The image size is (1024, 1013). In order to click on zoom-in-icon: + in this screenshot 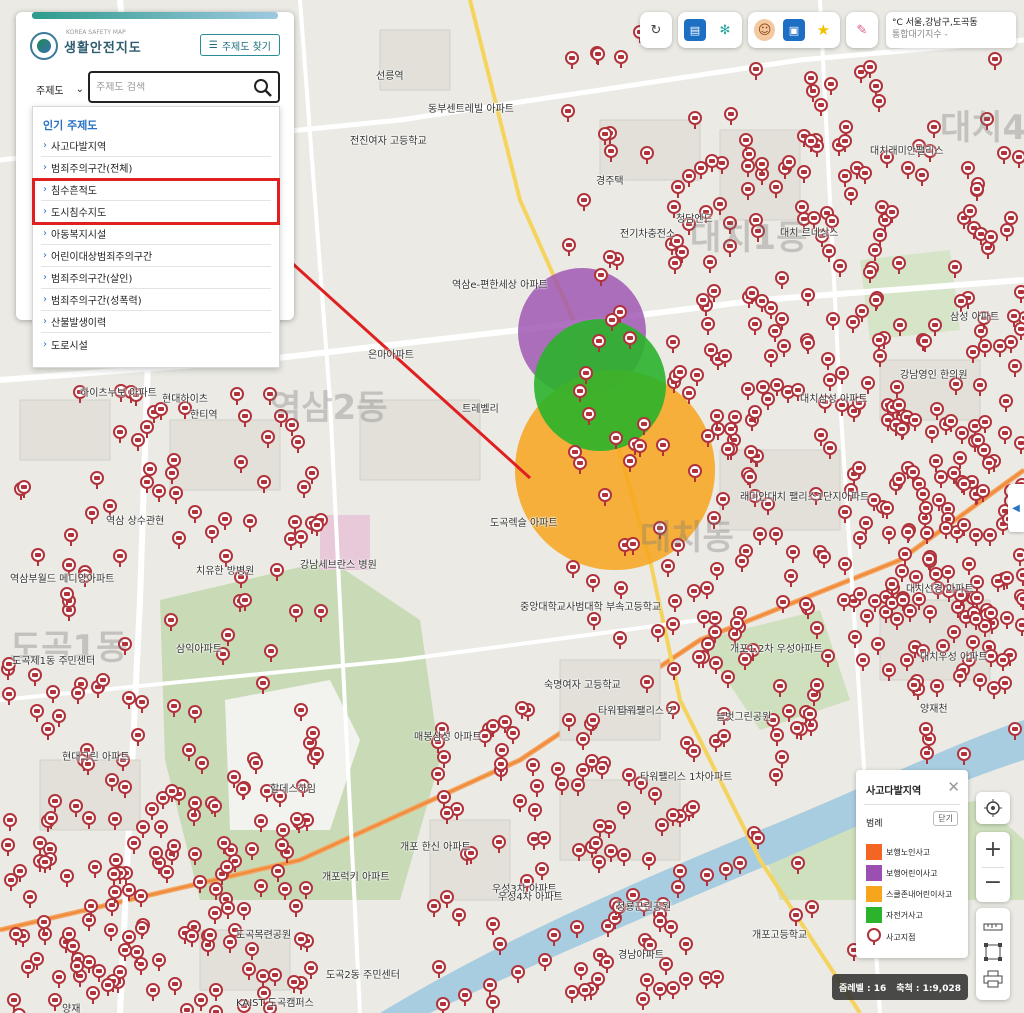, I will do `click(993, 851)`.